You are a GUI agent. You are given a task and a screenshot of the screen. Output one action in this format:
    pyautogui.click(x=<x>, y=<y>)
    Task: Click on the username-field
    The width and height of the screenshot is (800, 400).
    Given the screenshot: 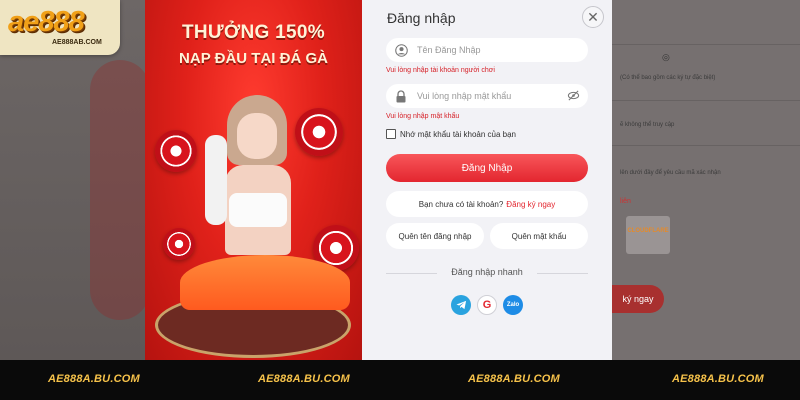 What is the action you would take?
    pyautogui.click(x=487, y=50)
    